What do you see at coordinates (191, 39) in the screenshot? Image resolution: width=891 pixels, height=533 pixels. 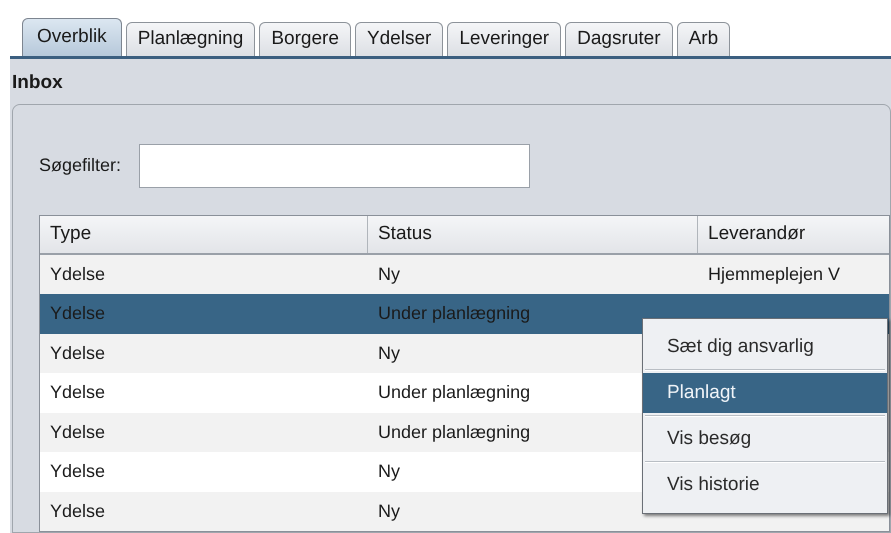 I see `tab: Planlægning` at bounding box center [191, 39].